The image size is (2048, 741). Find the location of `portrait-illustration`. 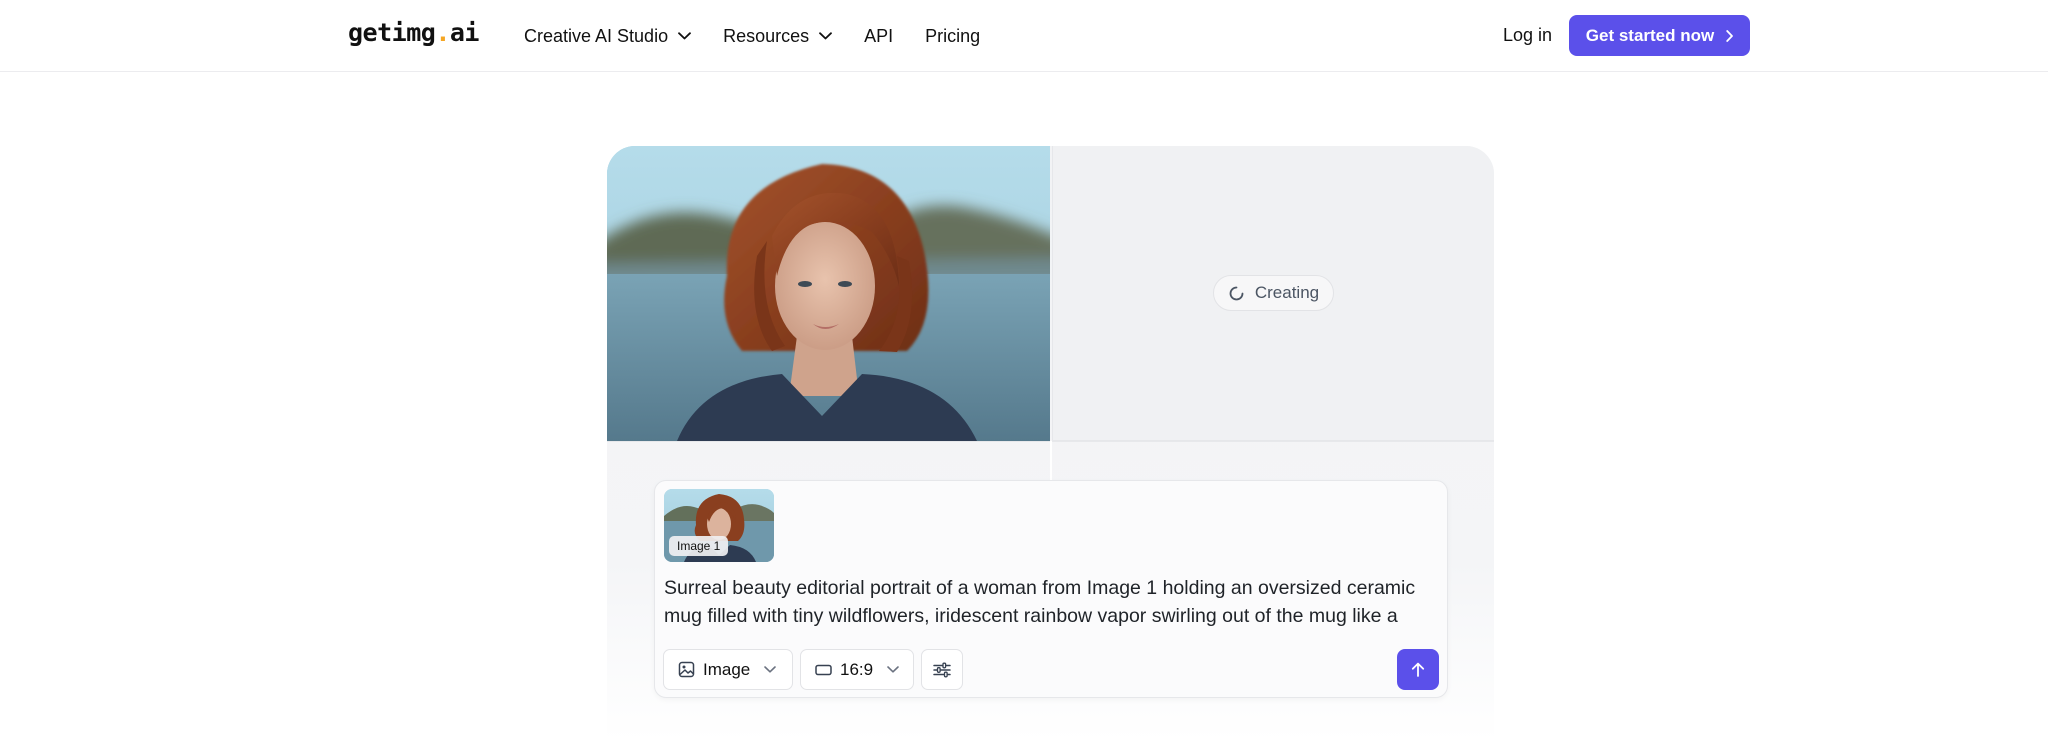

portrait-illustration is located at coordinates (828, 293).